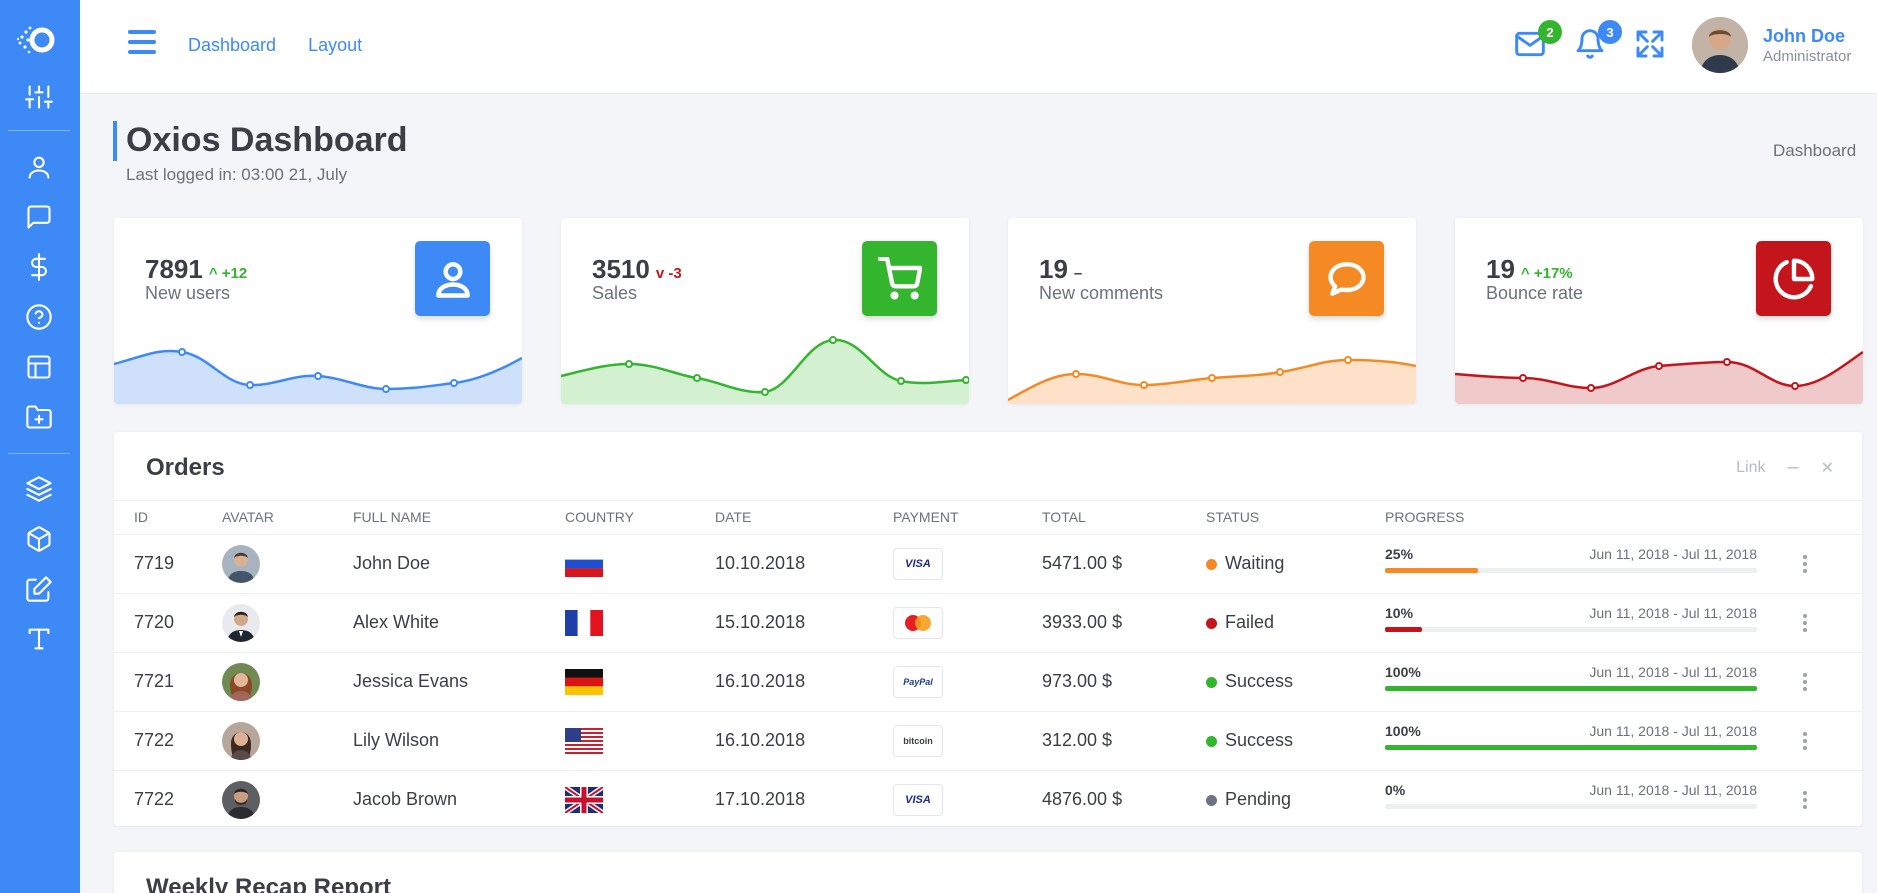  Describe the element at coordinates (899, 278) in the screenshot. I see `cart-icon` at that location.